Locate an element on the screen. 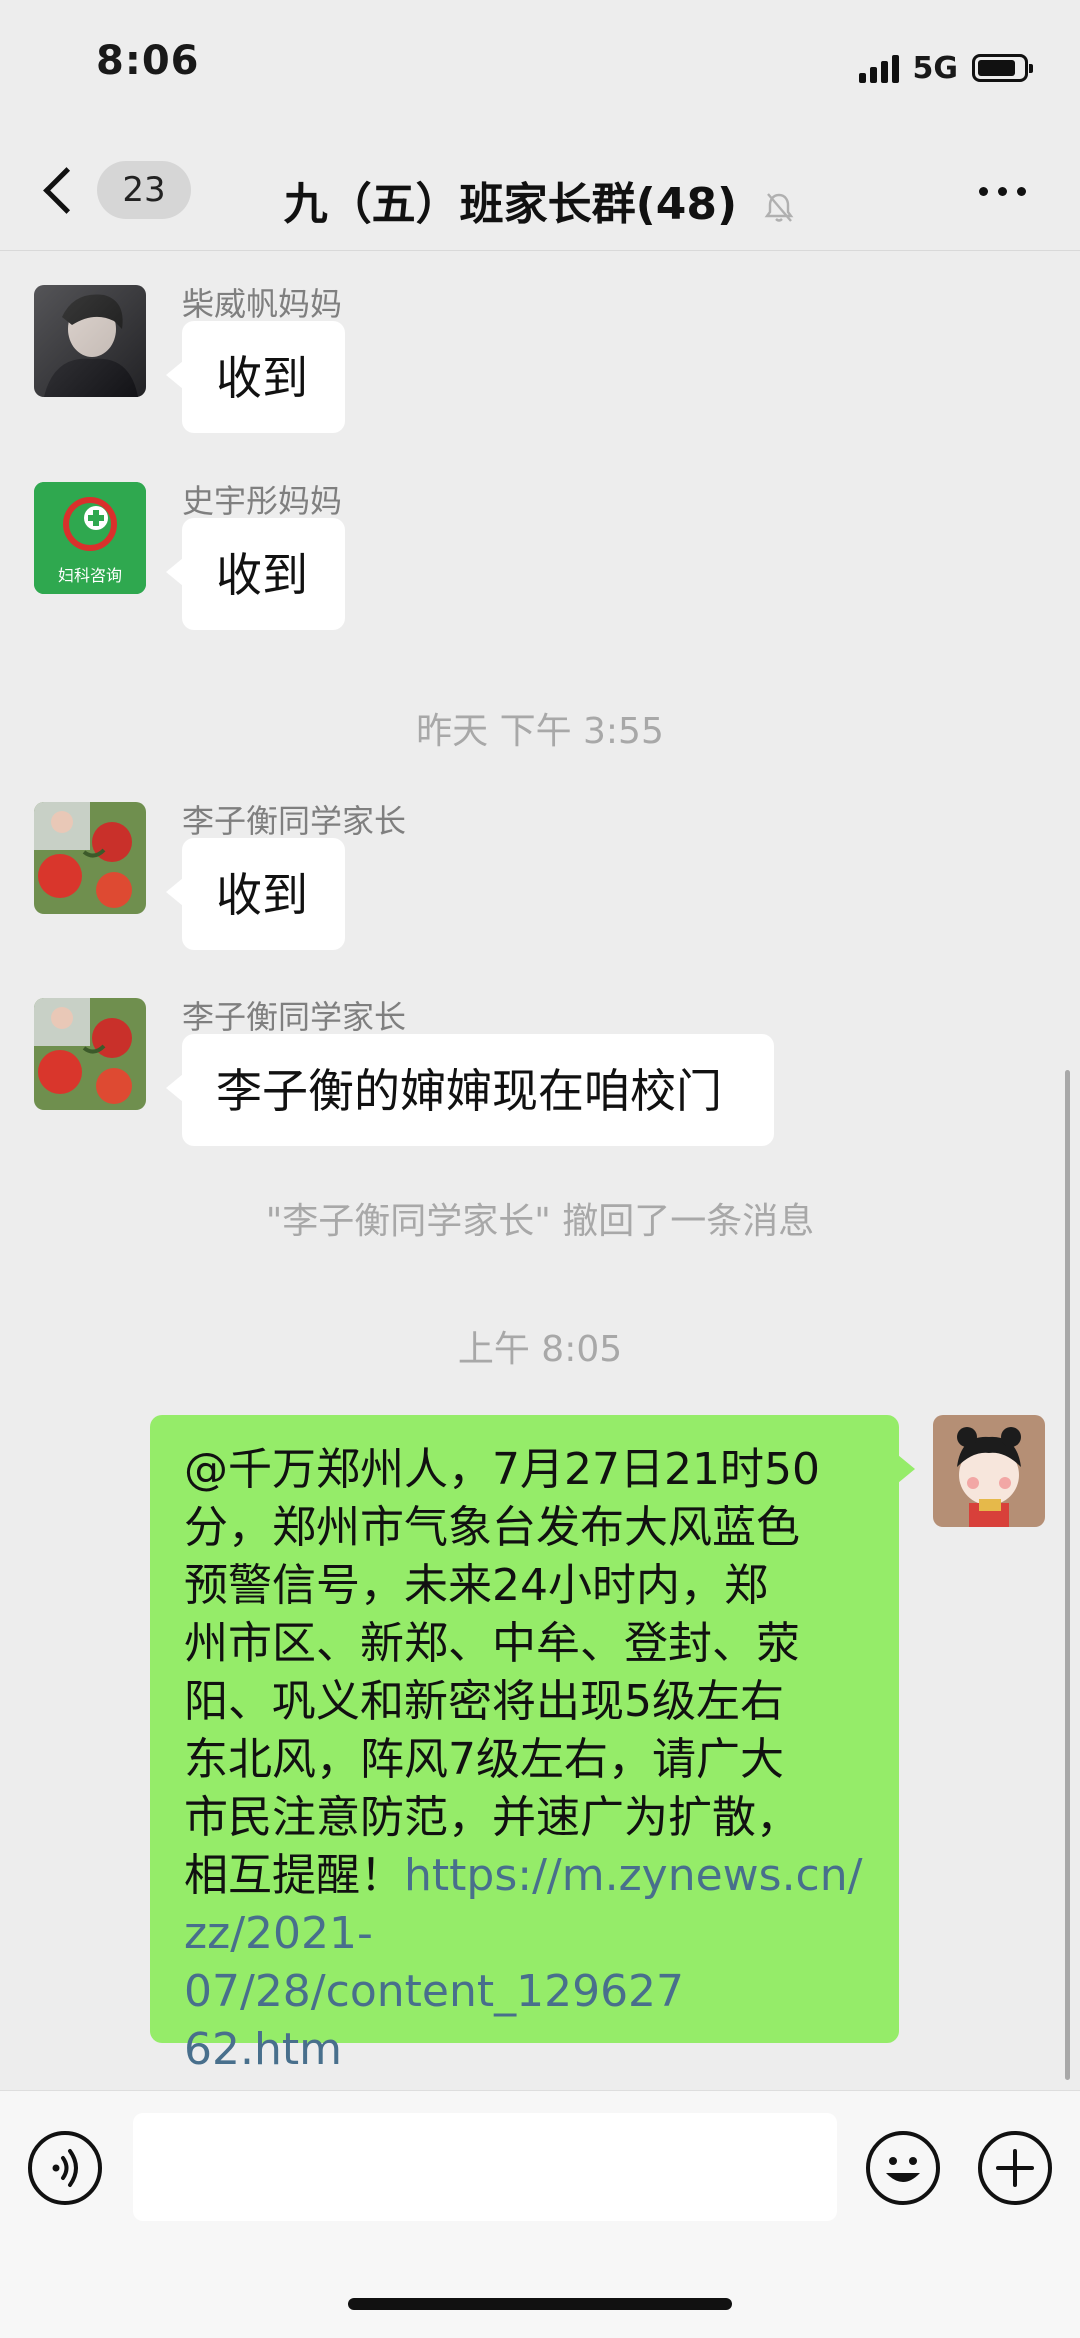  time-separator: 上午 8:05 is located at coordinates (540, 1349).